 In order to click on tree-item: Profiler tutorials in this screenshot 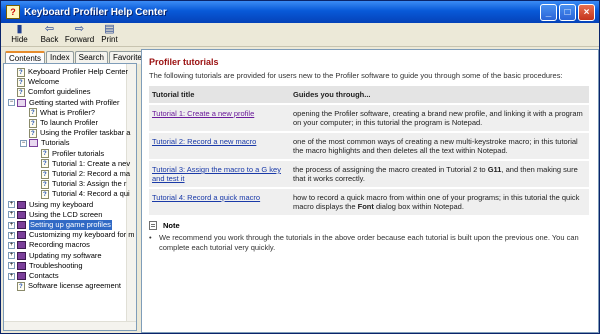, I will do `click(68, 154)`.